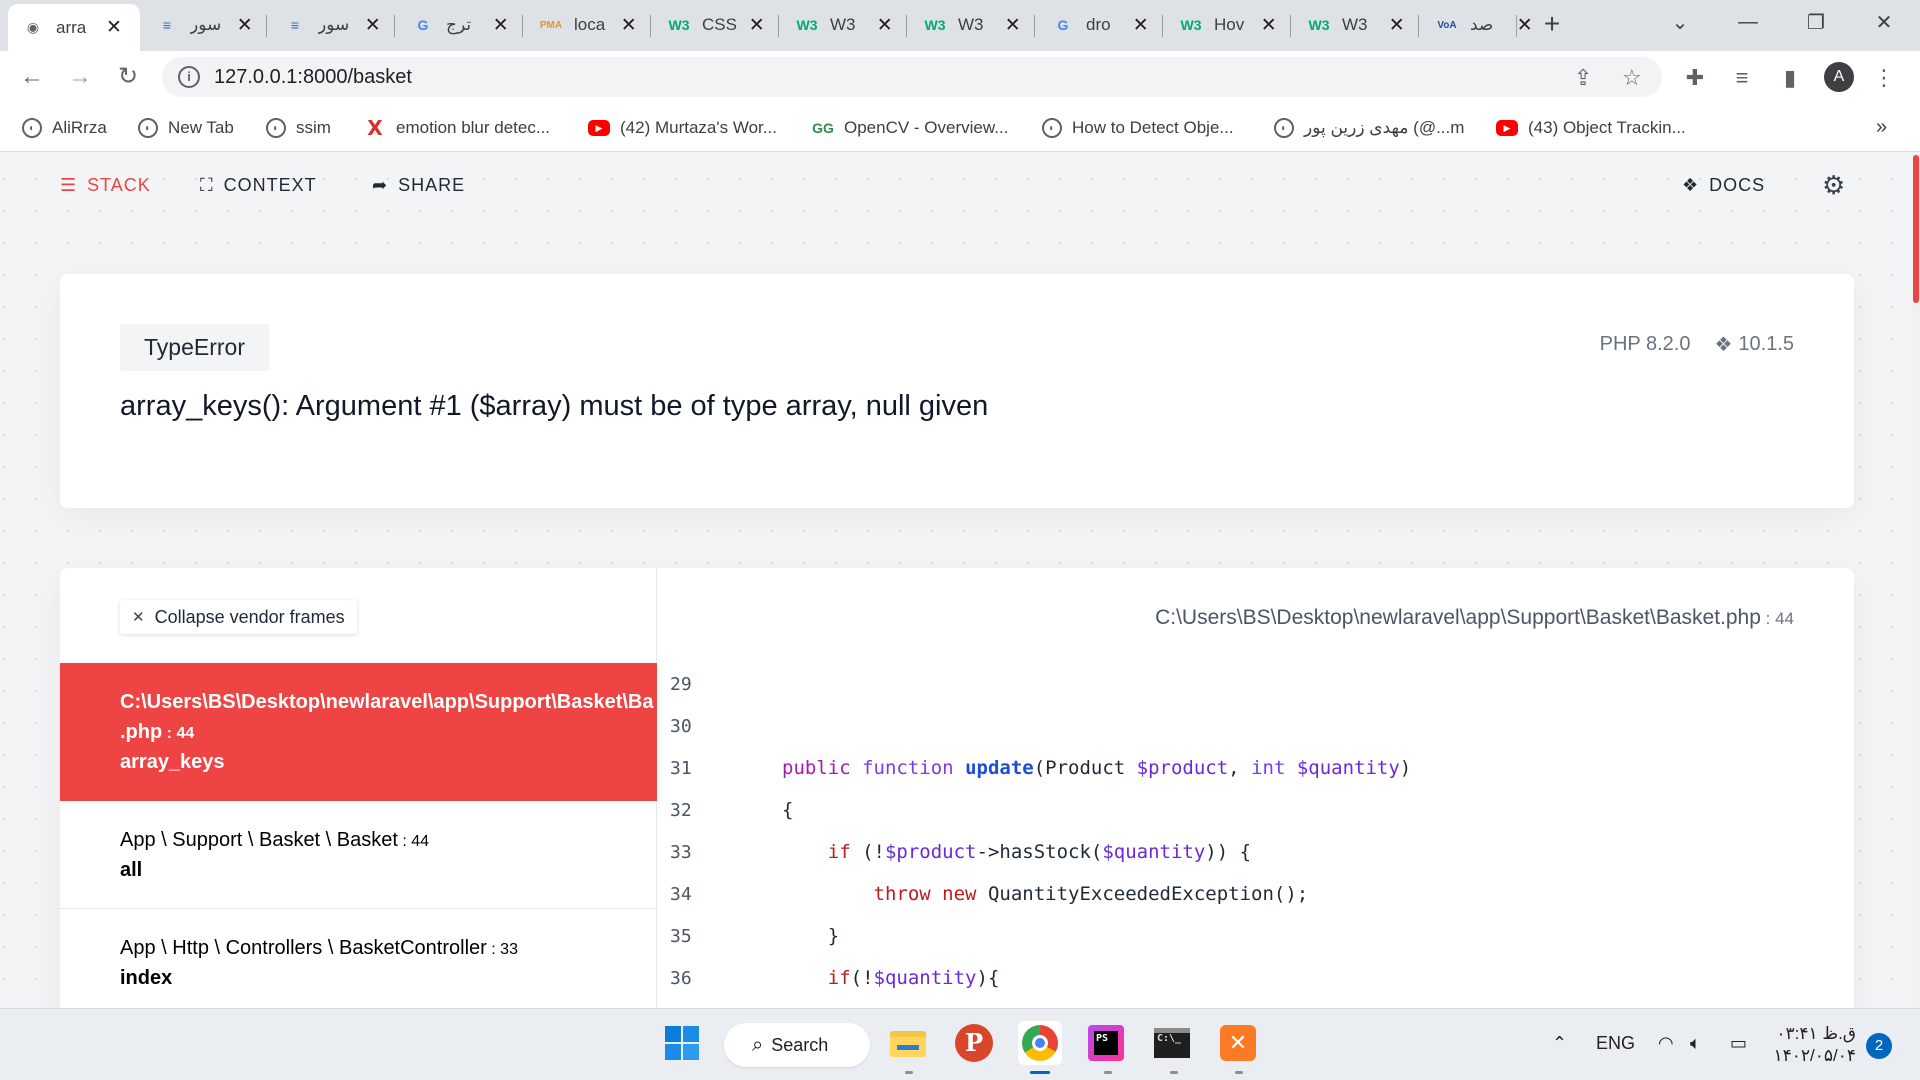 This screenshot has height=1080, width=1920. I want to click on bookmark-item: ◐ New Tab, so click(186, 128).